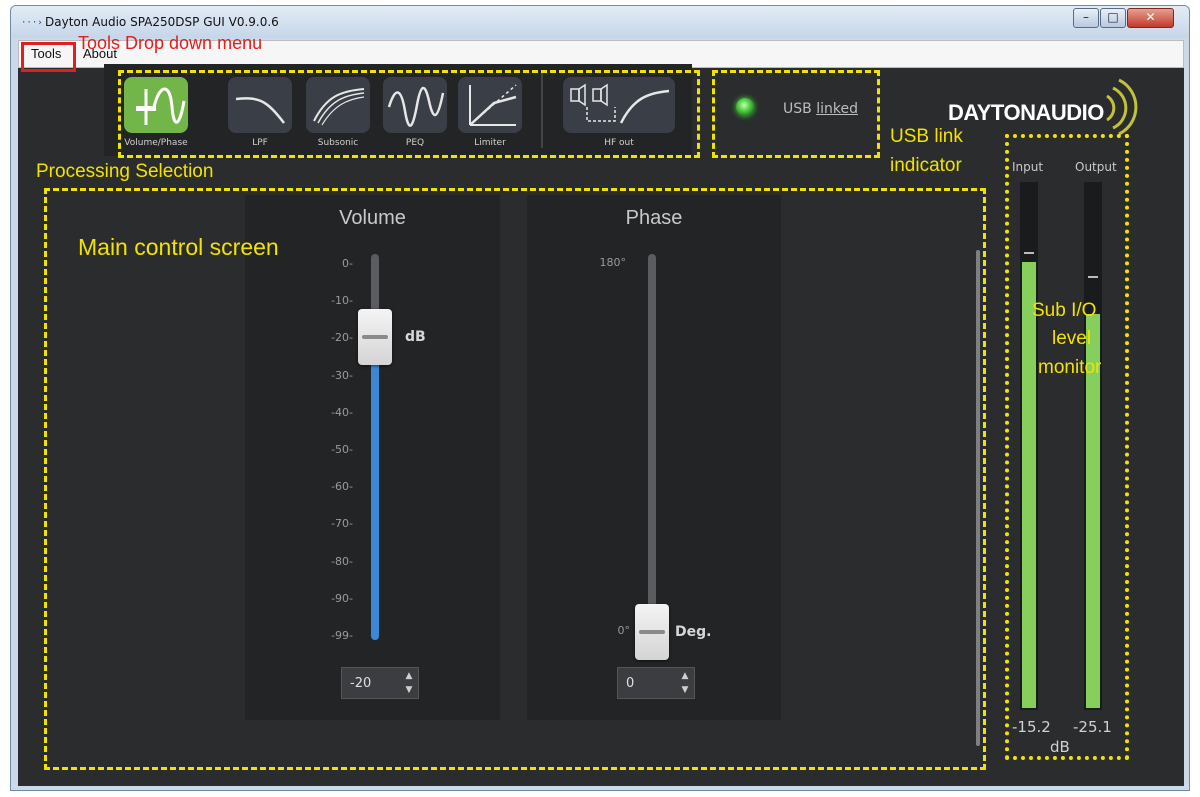  What do you see at coordinates (1064, 310) in the screenshot?
I see `io-monitor-annotation-line1: Sub I/O` at bounding box center [1064, 310].